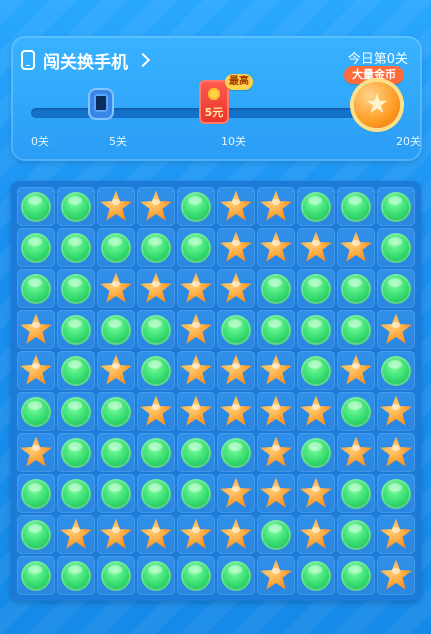 The image size is (431, 634). I want to click on chevron-right-icon, so click(143, 60).